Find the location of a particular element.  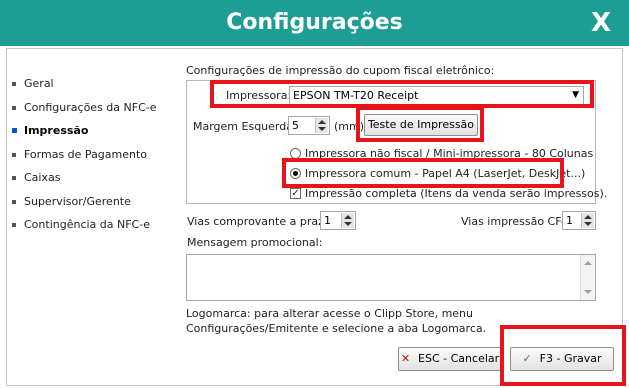

check-icon: ✓ is located at coordinates (527, 358).